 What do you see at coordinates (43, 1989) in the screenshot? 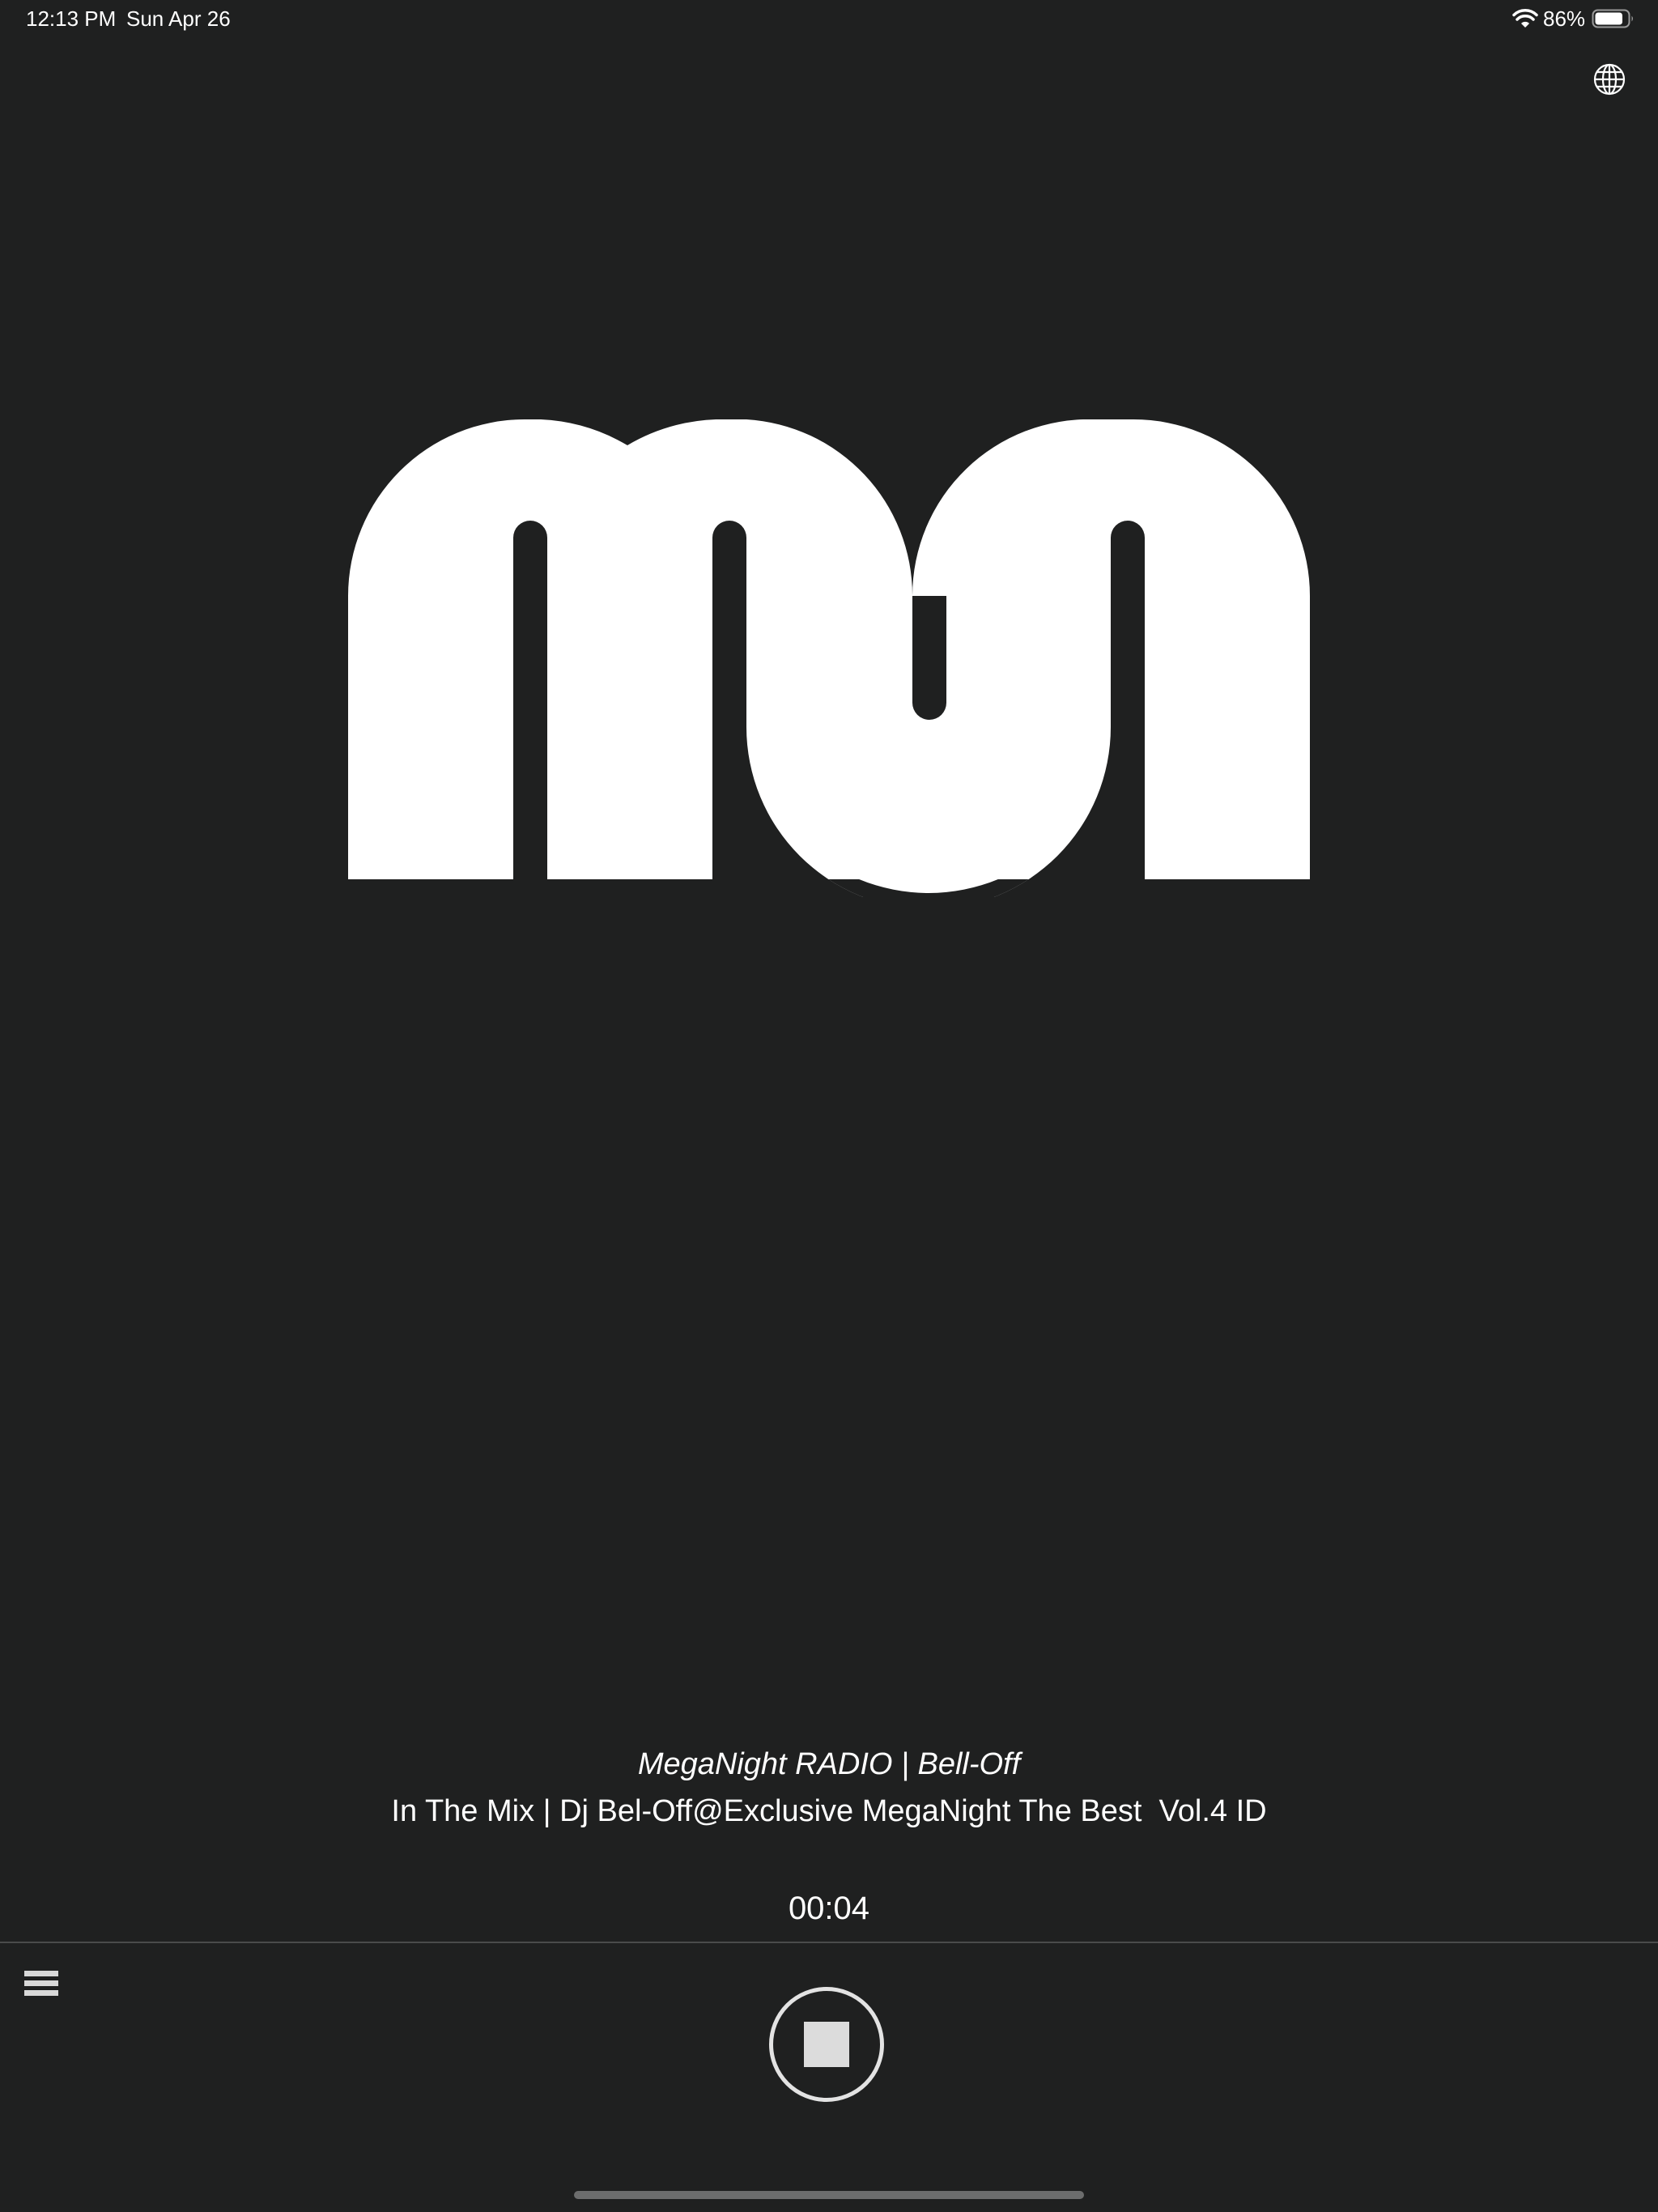
I see `hamburger-menu-icon` at bounding box center [43, 1989].